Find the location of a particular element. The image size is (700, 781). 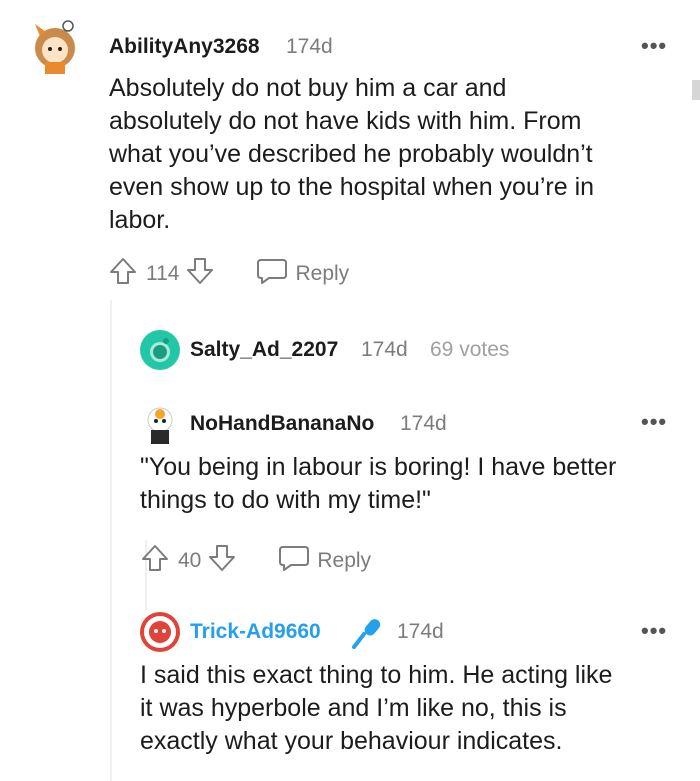

comment-line: Absolutely do not buy him a car and is located at coordinates (308, 88).